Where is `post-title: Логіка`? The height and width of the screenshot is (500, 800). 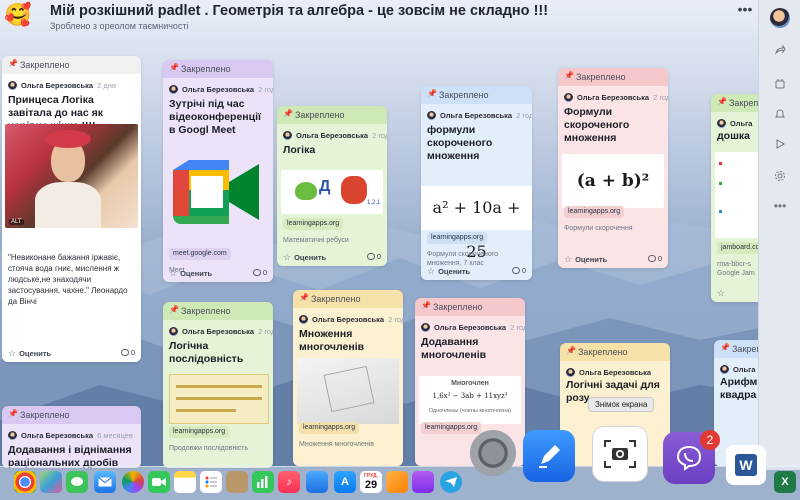 post-title: Логіка is located at coordinates (299, 150).